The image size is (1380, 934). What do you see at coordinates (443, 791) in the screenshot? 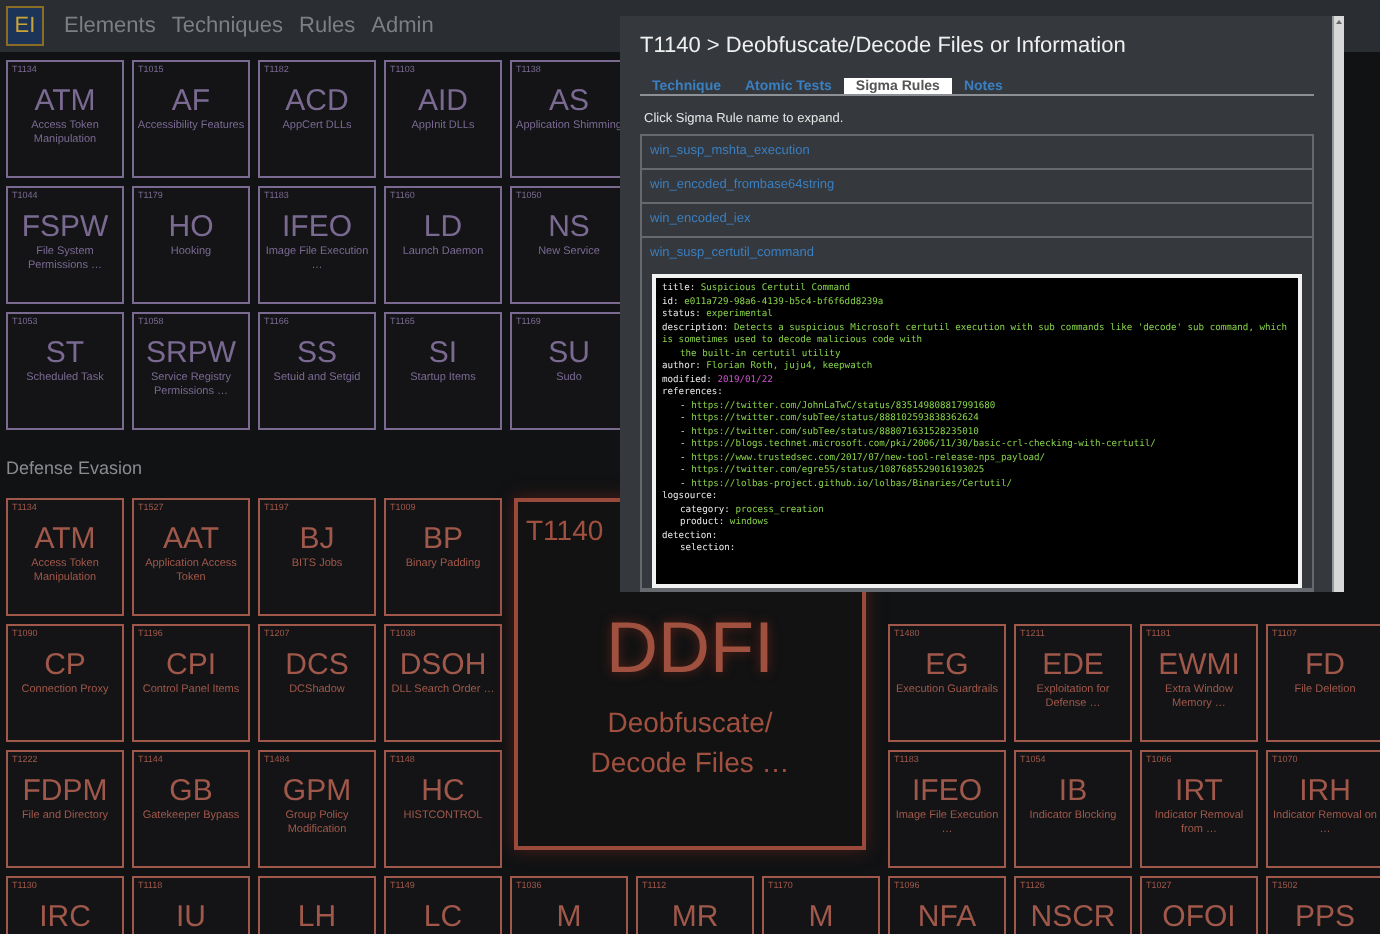
I see `technique-abbreviation: HC` at bounding box center [443, 791].